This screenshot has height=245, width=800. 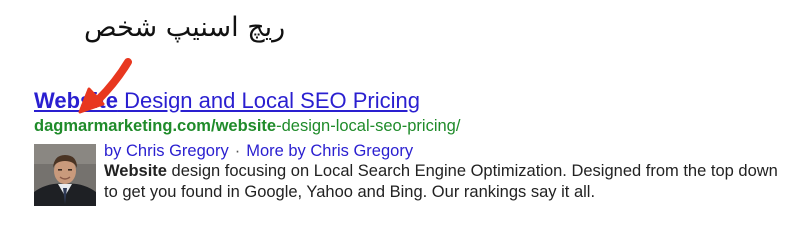 What do you see at coordinates (135, 171) in the screenshot?
I see `snippet-bold-term: Website` at bounding box center [135, 171].